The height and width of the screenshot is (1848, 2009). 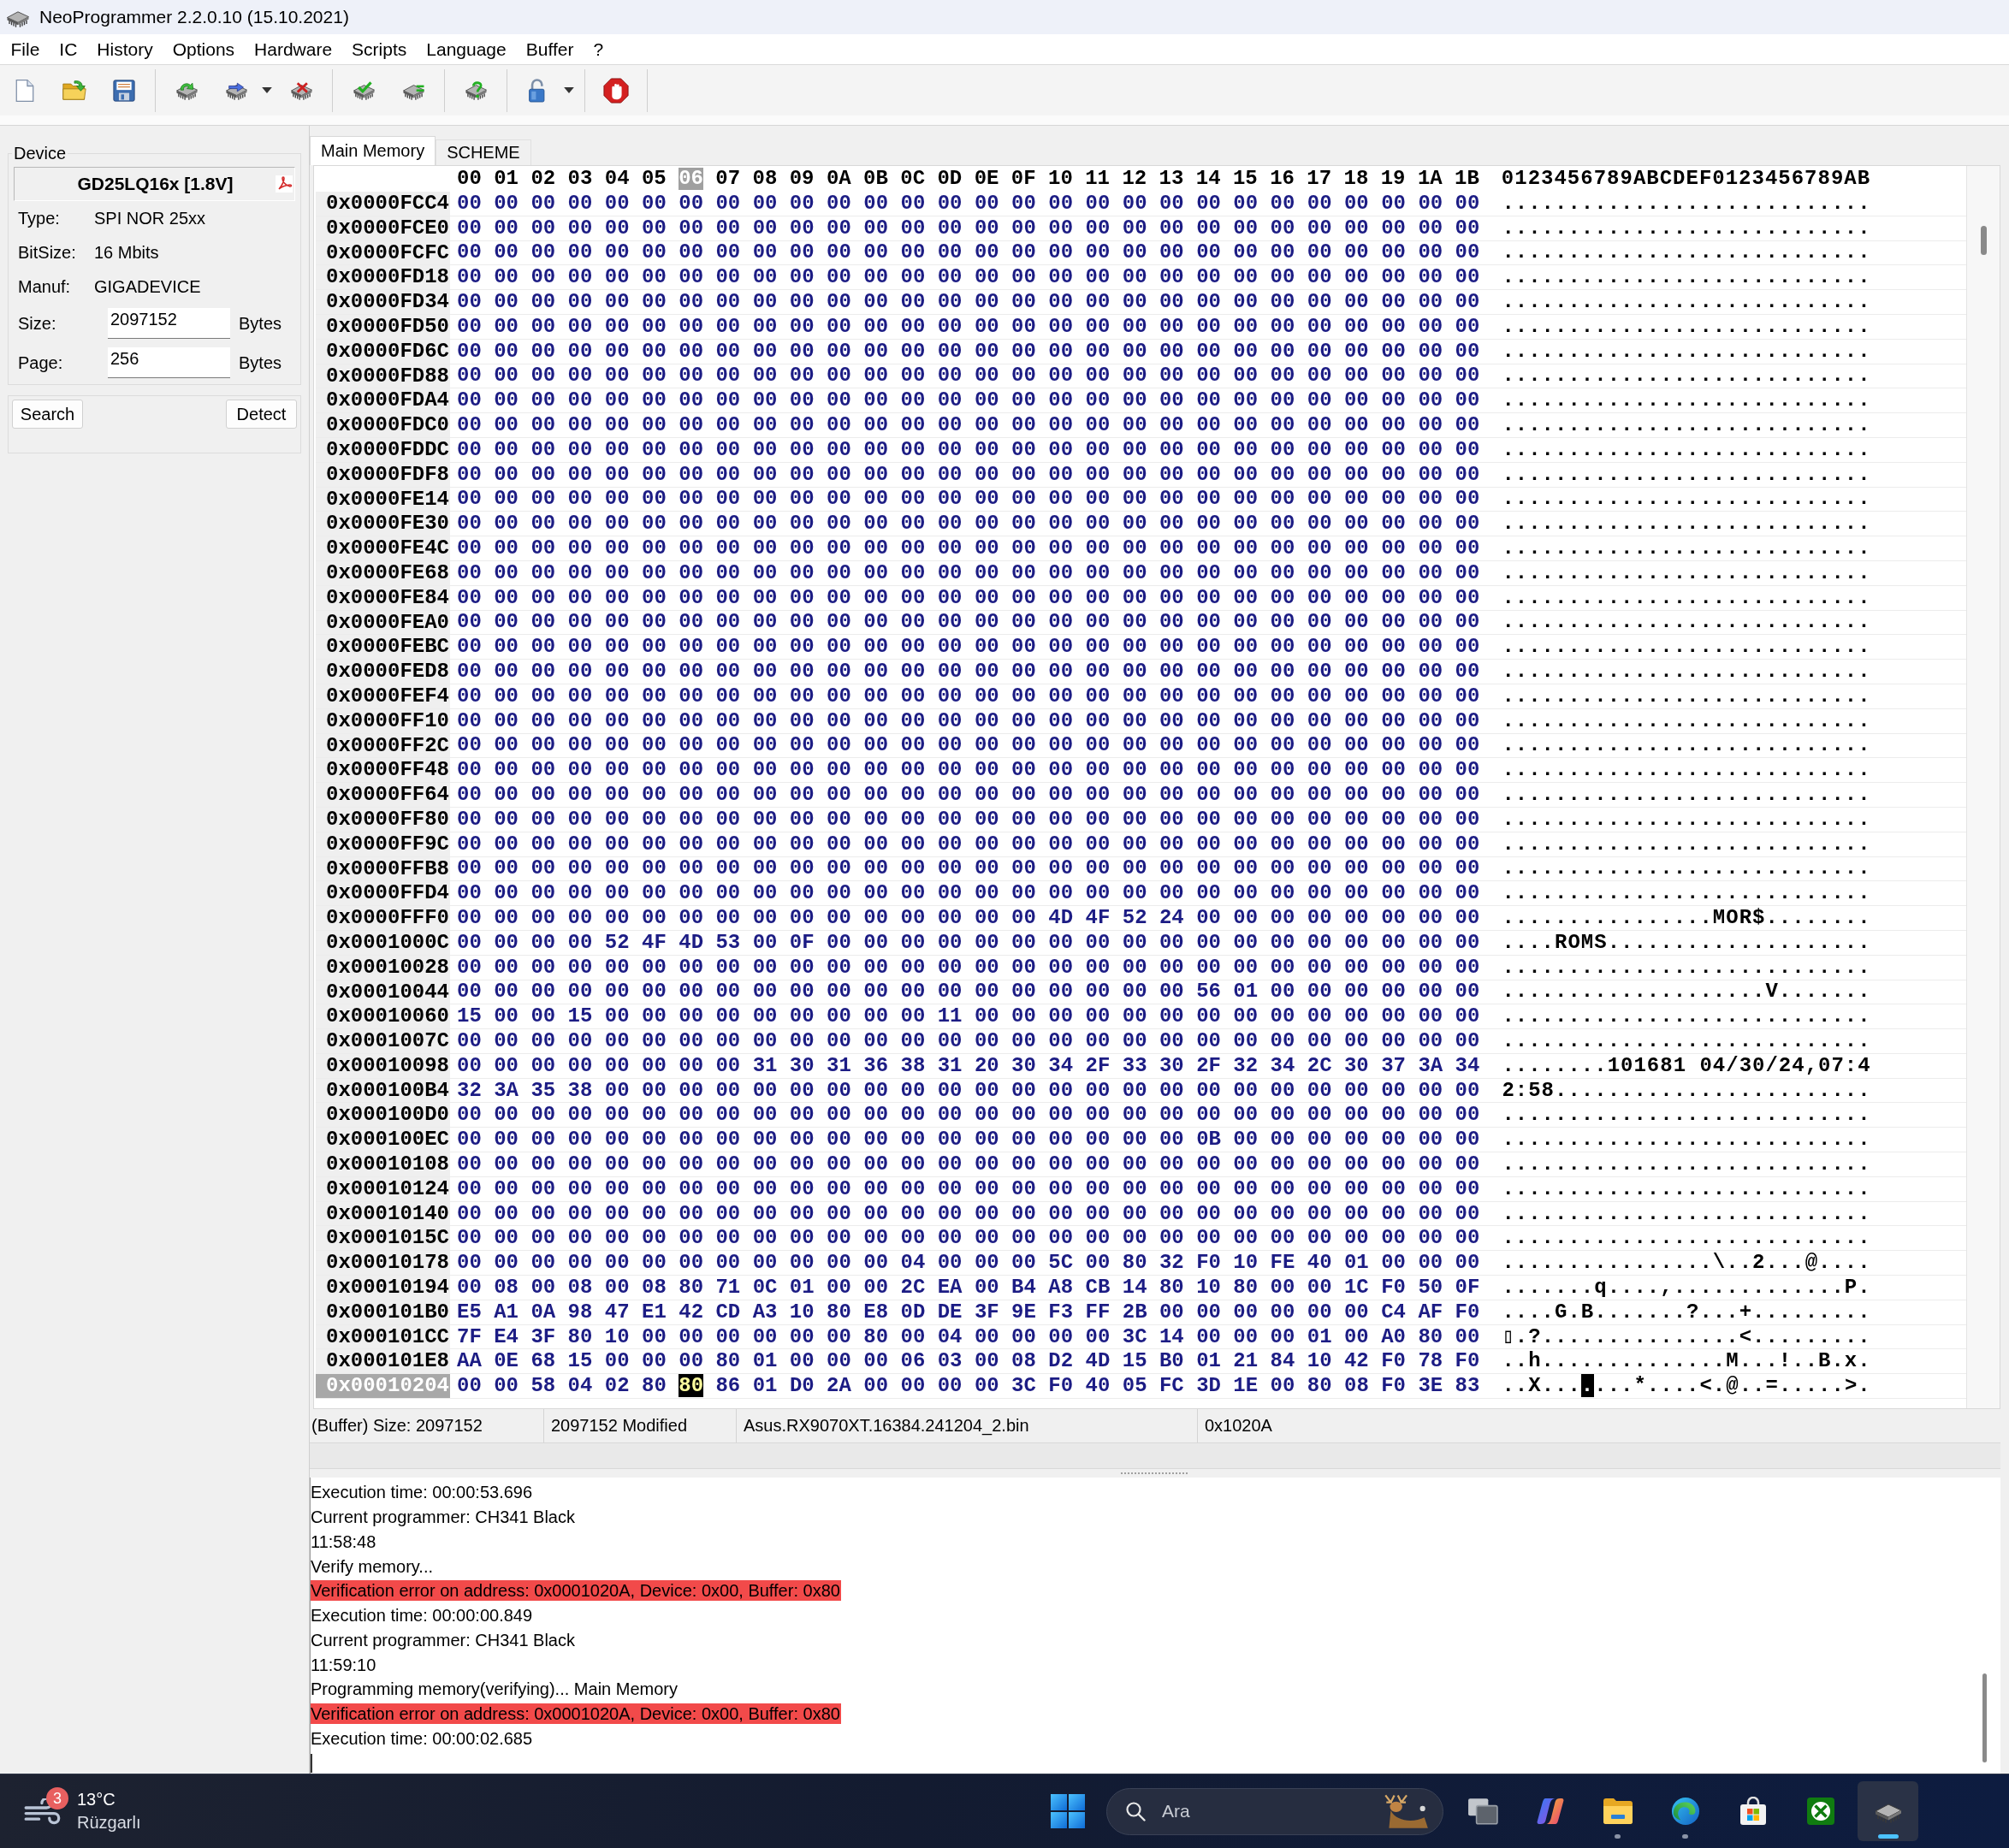 What do you see at coordinates (68, 49) in the screenshot?
I see `menu-item: IC` at bounding box center [68, 49].